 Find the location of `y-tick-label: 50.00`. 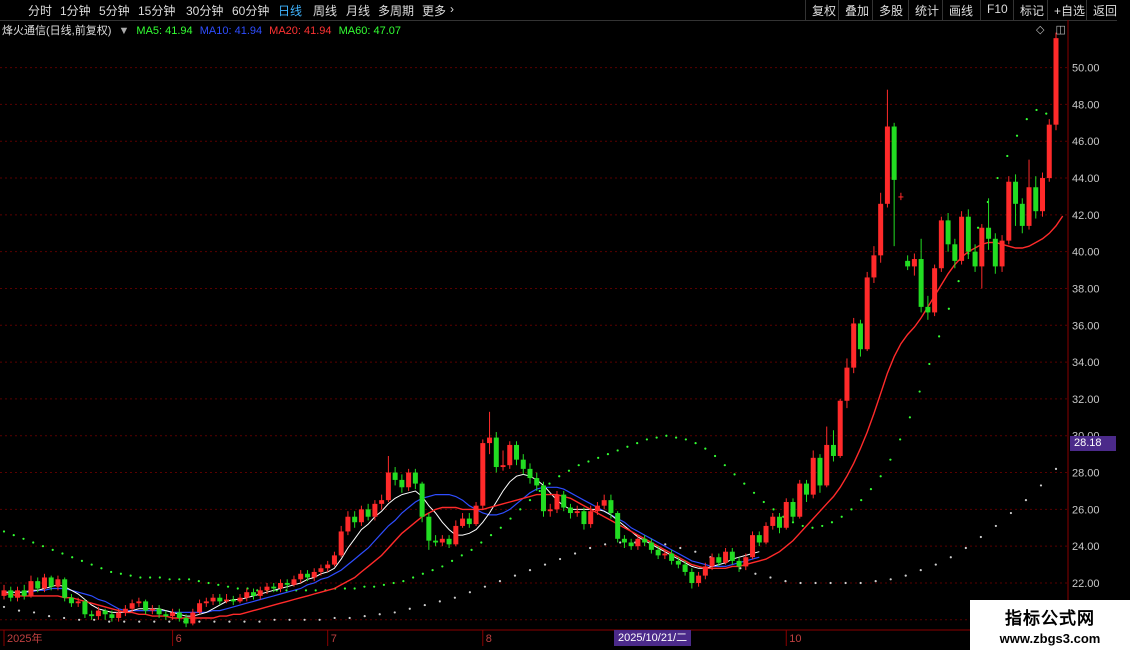

y-tick-label: 50.00 is located at coordinates (1086, 69).